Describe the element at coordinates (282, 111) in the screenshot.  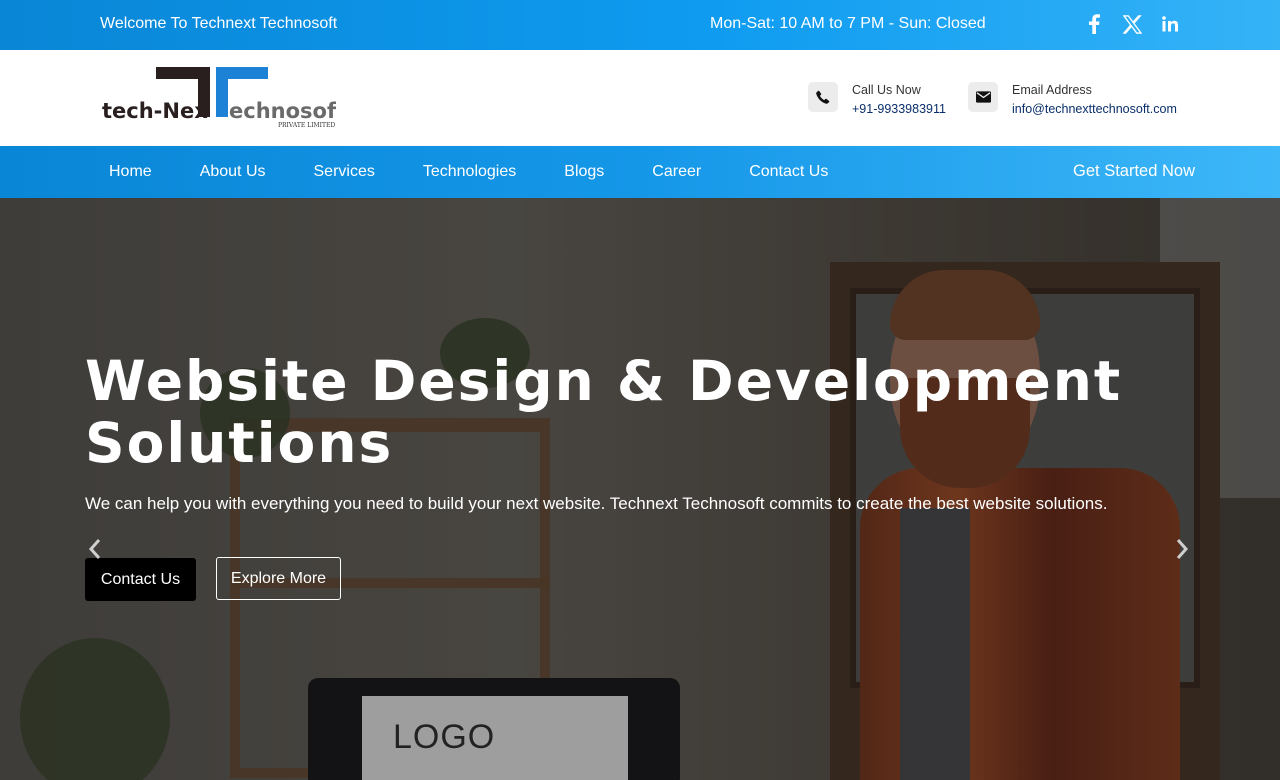
I see `logo-right-text: echnosoft` at that location.